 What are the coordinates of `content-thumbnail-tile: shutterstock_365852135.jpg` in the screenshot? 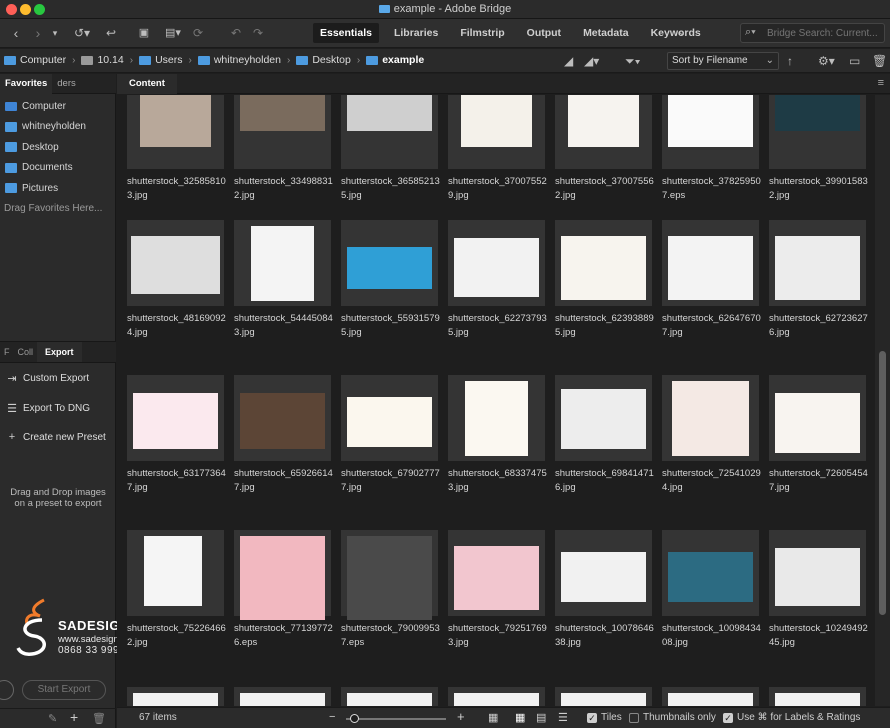 It's located at (390, 164).